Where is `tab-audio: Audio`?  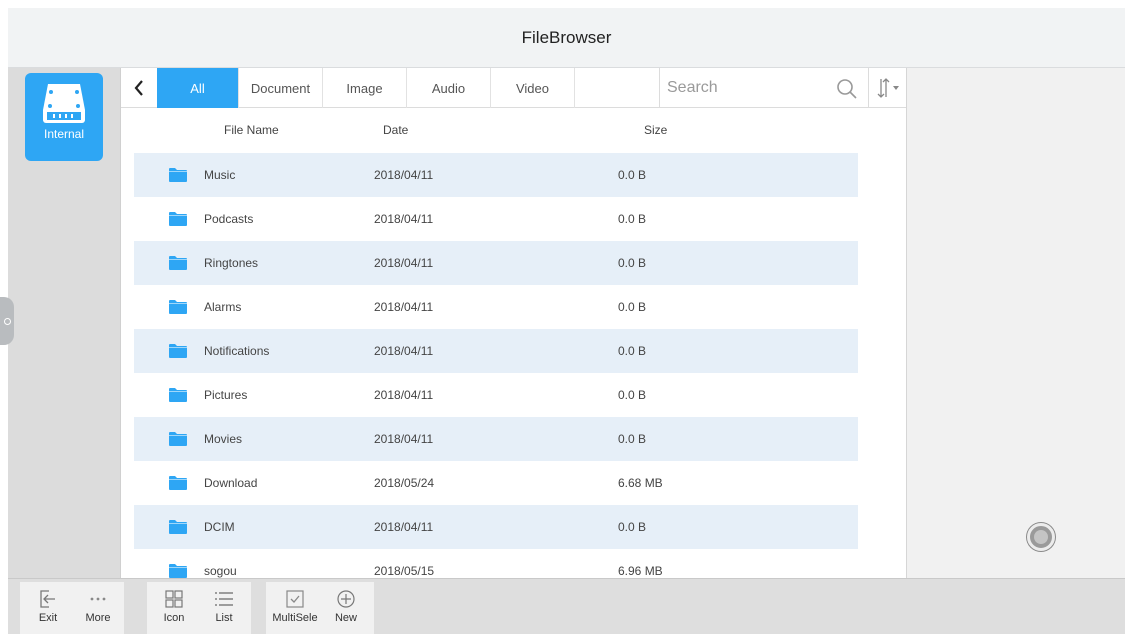 tab-audio: Audio is located at coordinates (449, 88).